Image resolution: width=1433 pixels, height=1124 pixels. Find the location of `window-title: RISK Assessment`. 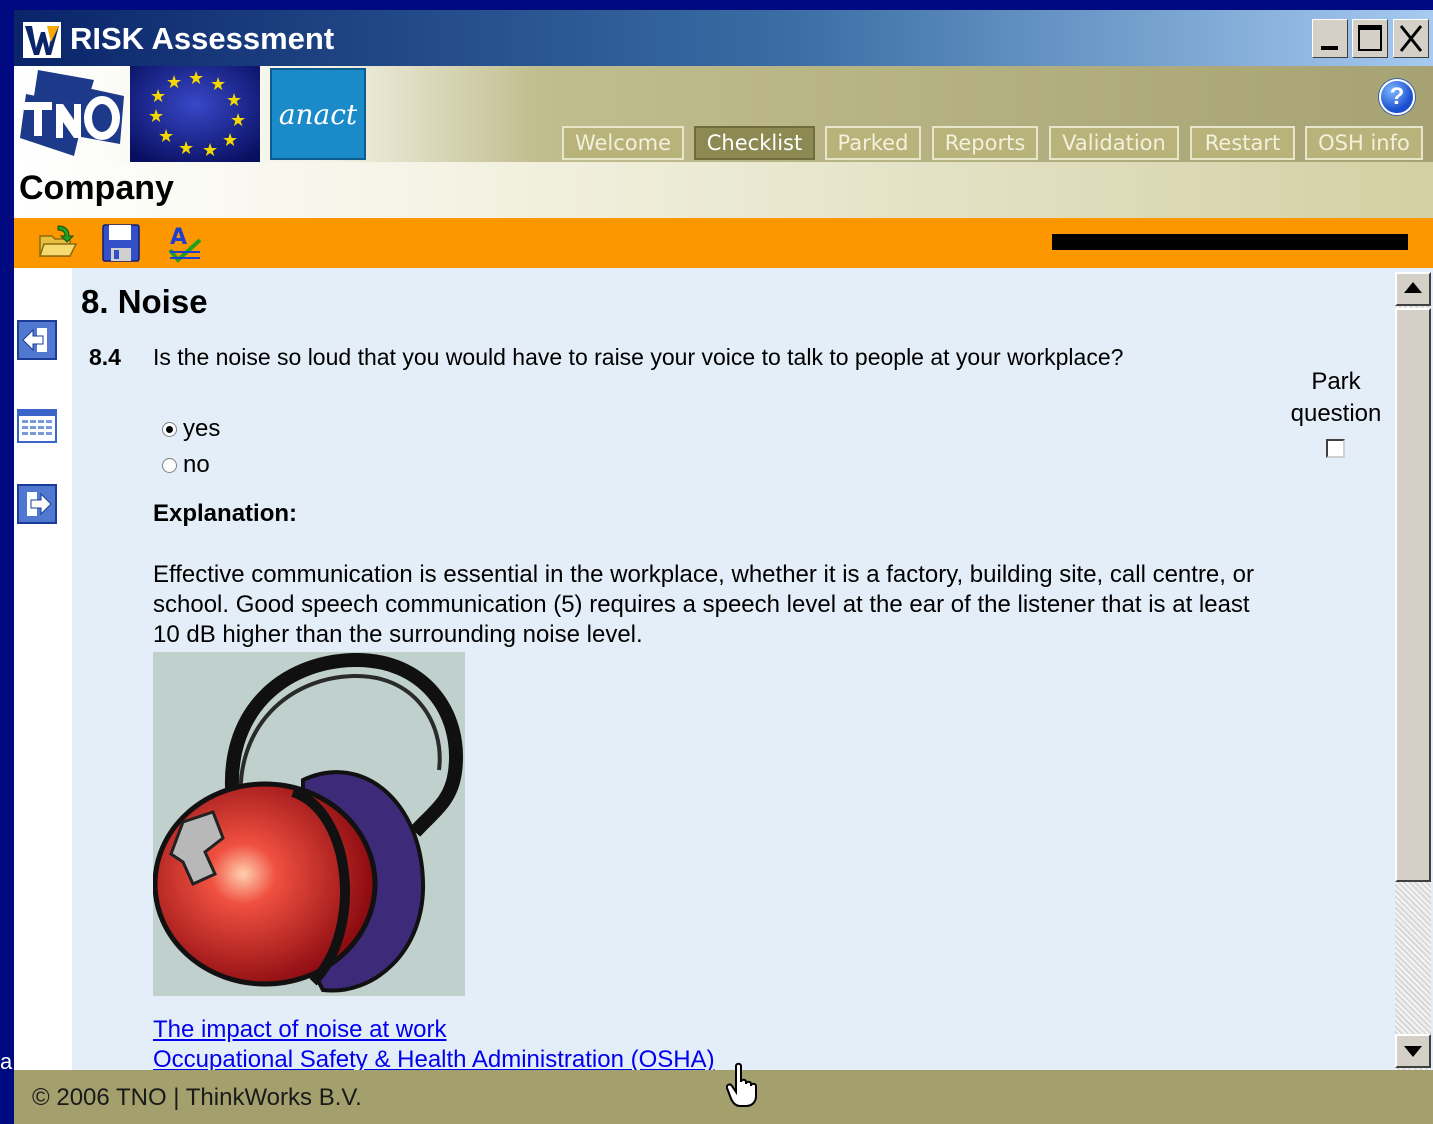

window-title: RISK Assessment is located at coordinates (202, 38).